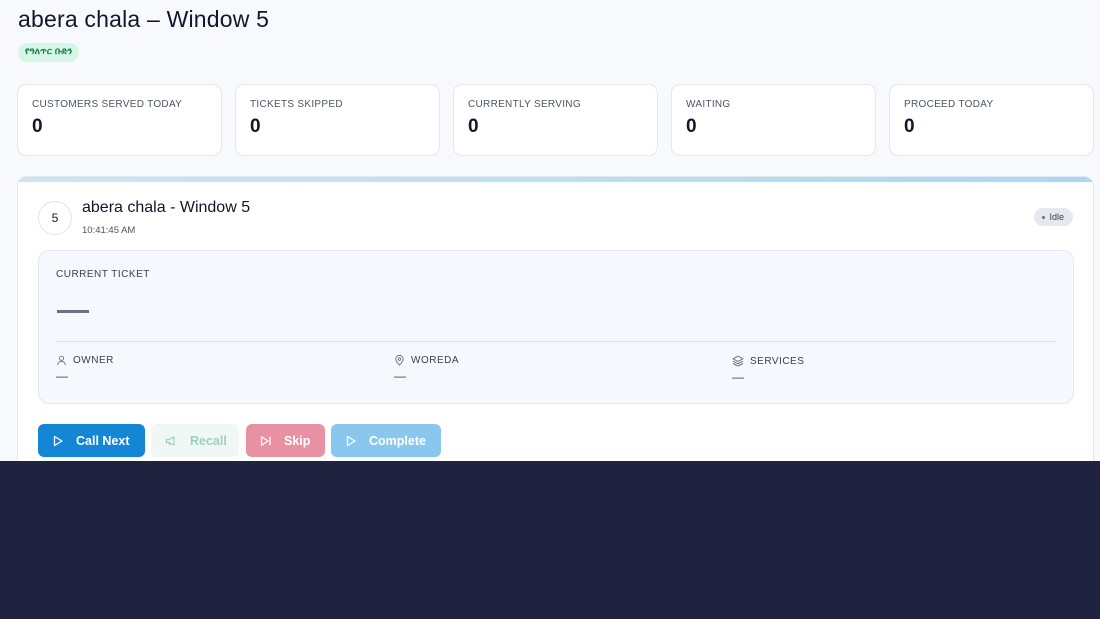  What do you see at coordinates (93, 360) in the screenshot?
I see `owner-label: OWNER` at bounding box center [93, 360].